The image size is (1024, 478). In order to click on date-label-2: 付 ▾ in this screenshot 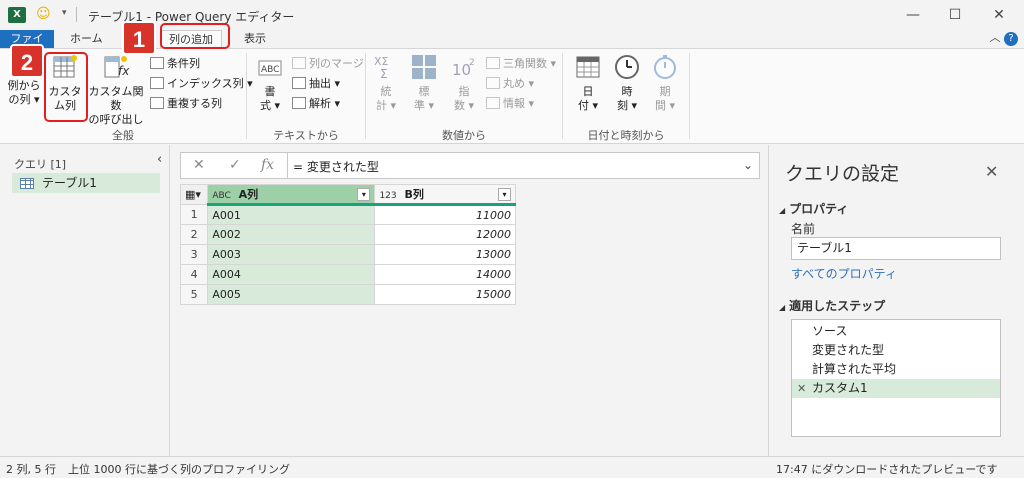, I will do `click(588, 105)`.